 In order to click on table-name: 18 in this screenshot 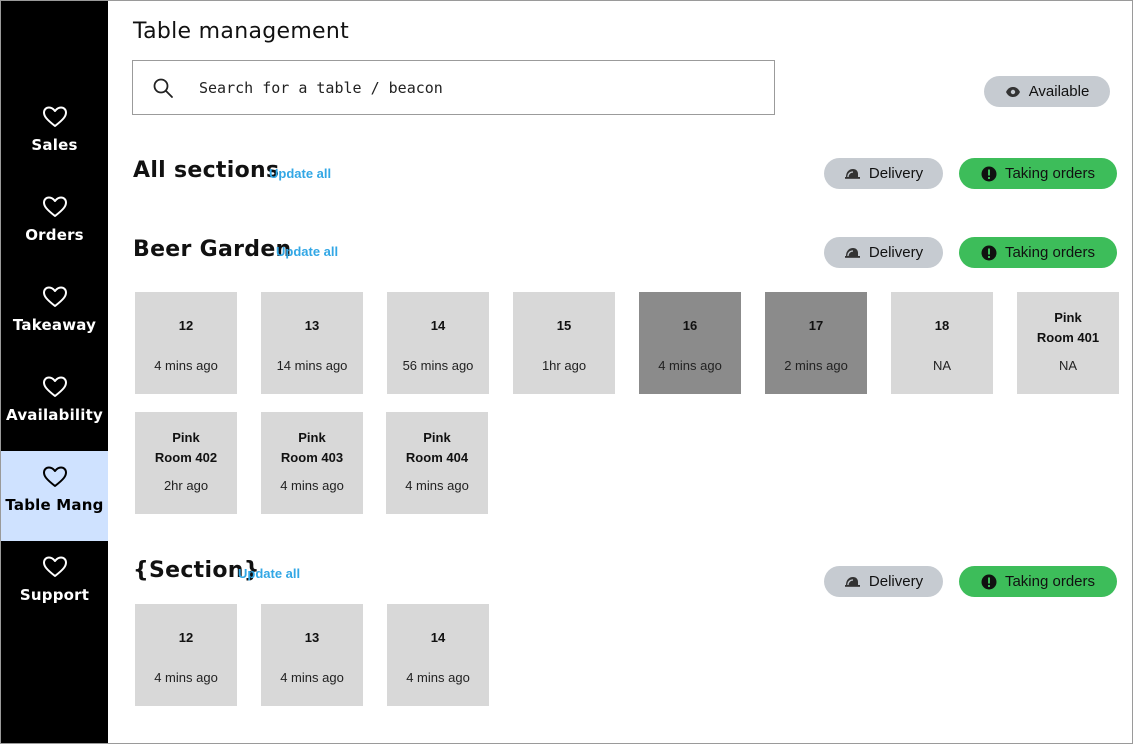, I will do `click(942, 325)`.